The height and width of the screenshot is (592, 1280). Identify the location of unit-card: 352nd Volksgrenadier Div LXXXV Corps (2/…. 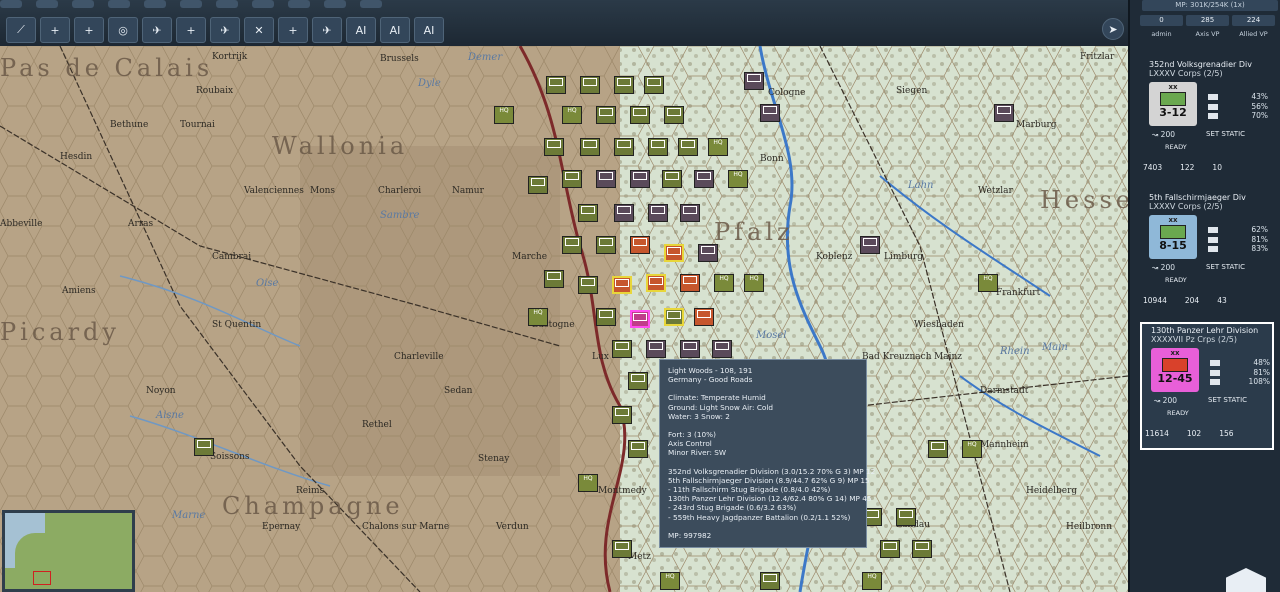
(1207, 122).